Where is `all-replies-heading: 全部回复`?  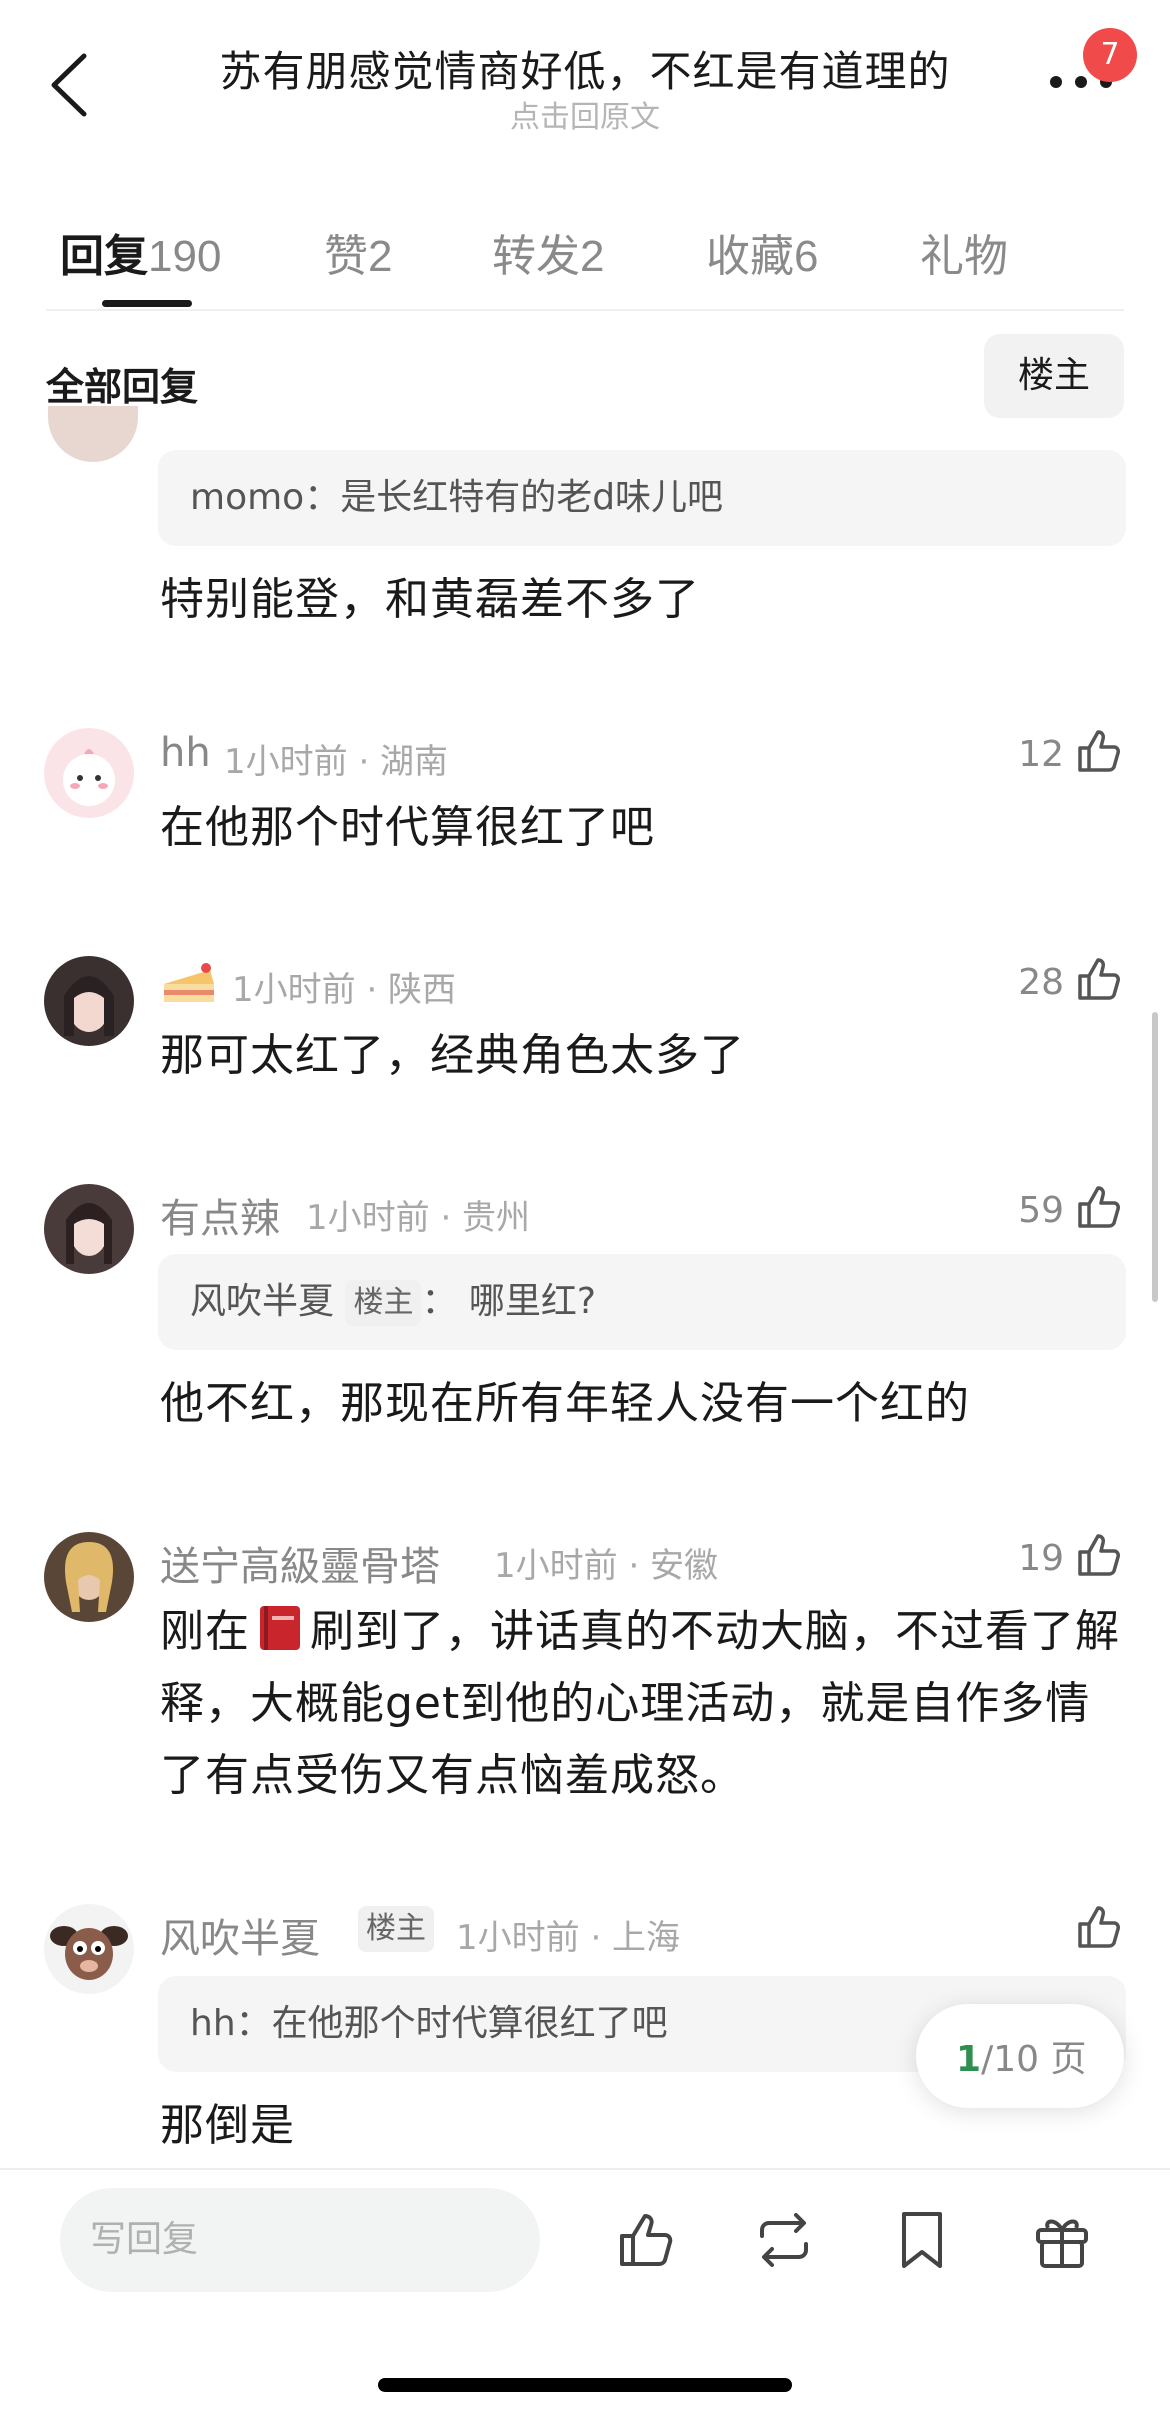 all-replies-heading: 全部回复 is located at coordinates (122, 387).